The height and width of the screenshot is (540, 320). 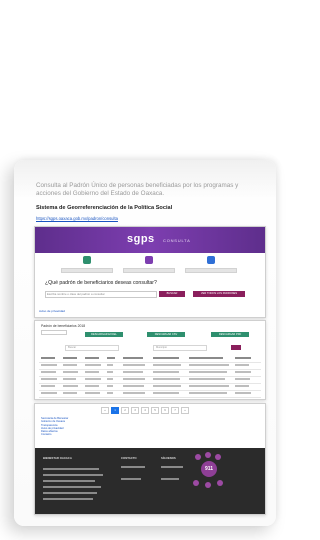 I want to click on results-table, so click(x=150, y=377).